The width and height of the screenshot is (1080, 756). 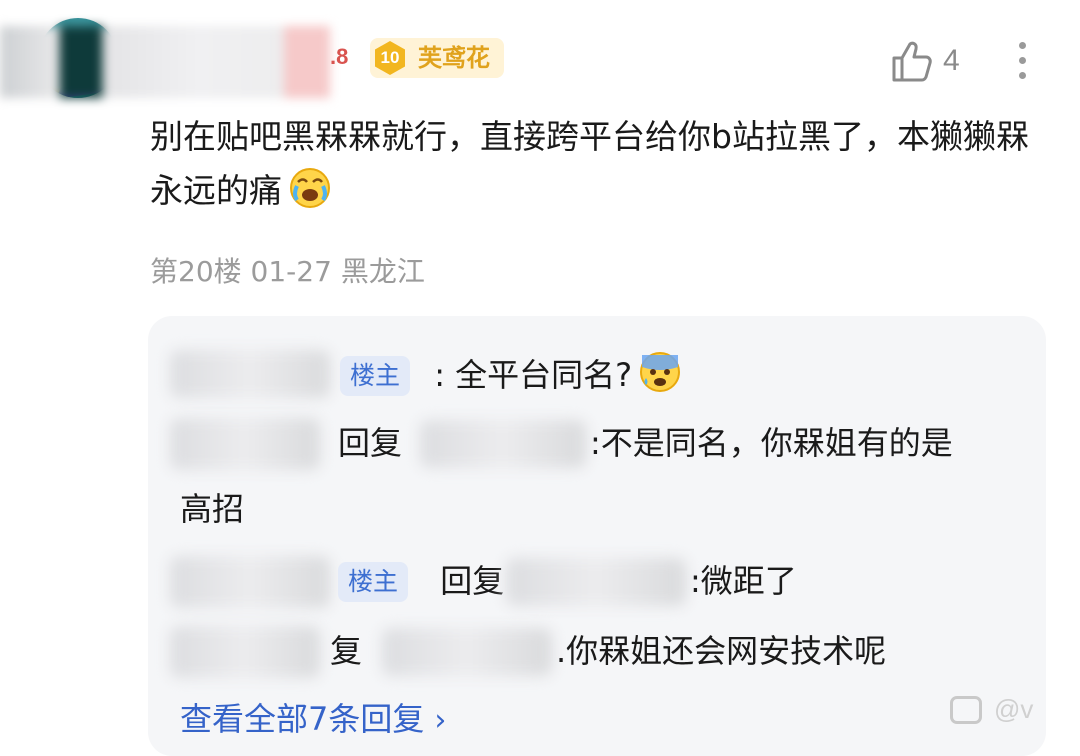 What do you see at coordinates (951, 60) in the screenshot?
I see `like-count: 4` at bounding box center [951, 60].